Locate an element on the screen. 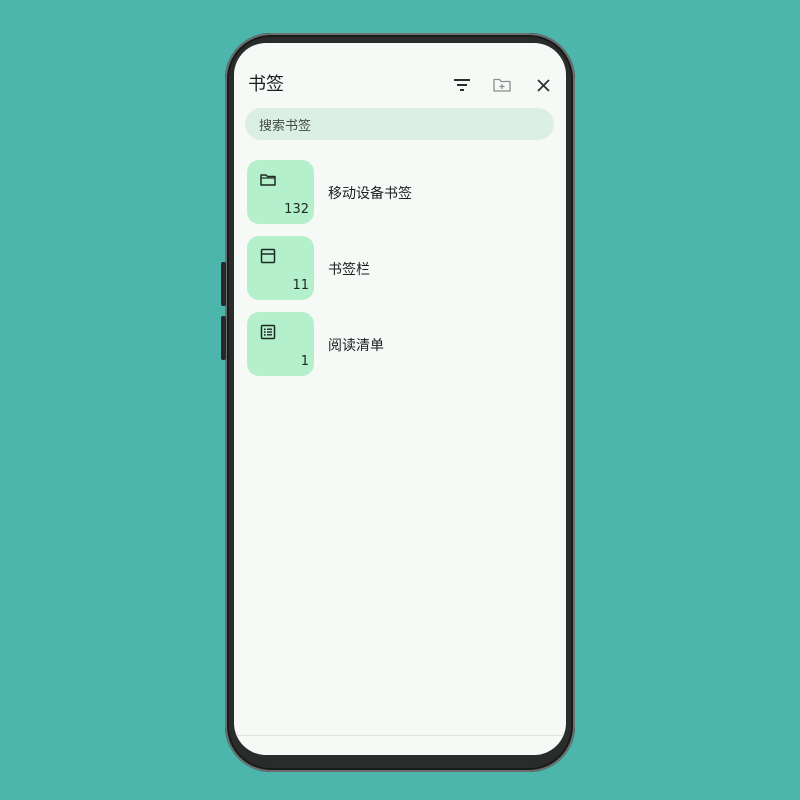 This screenshot has height=800, width=800. new-folder-icon is located at coordinates (502, 85).